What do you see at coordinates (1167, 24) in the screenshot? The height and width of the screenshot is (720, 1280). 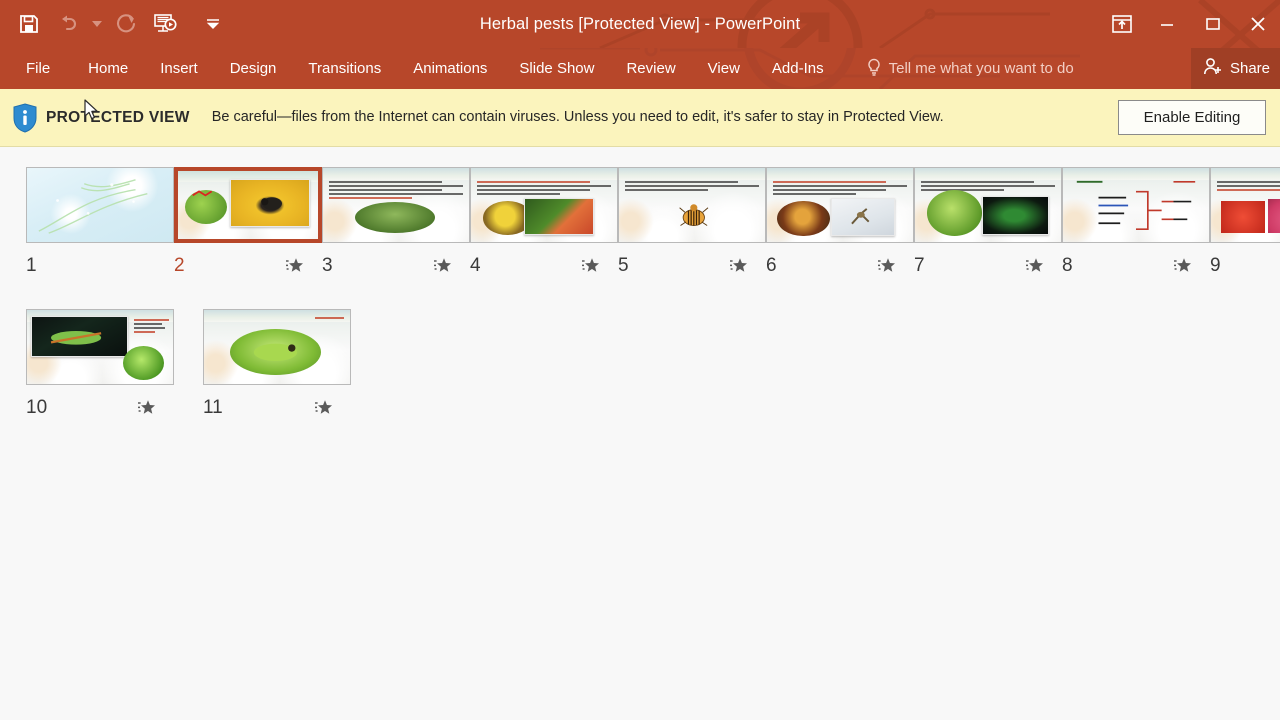 I see `minimize-icon` at bounding box center [1167, 24].